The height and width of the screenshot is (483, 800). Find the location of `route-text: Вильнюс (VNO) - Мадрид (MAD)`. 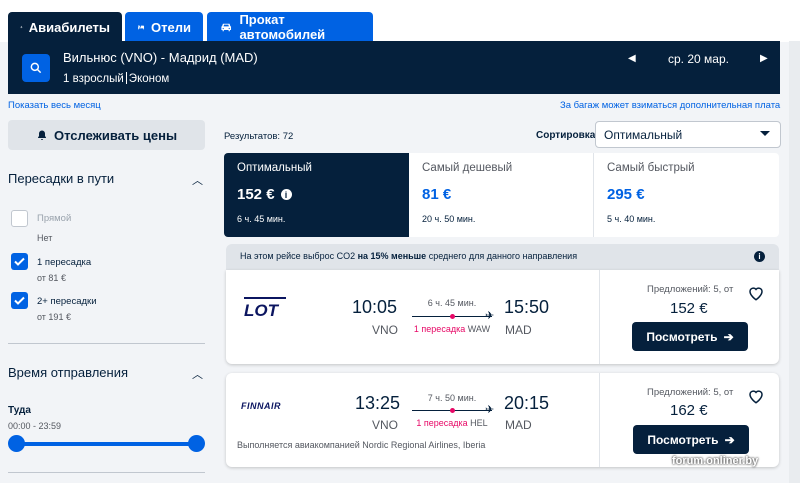

route-text: Вильнюс (VNO) - Мадрид (MAD) is located at coordinates (160, 57).